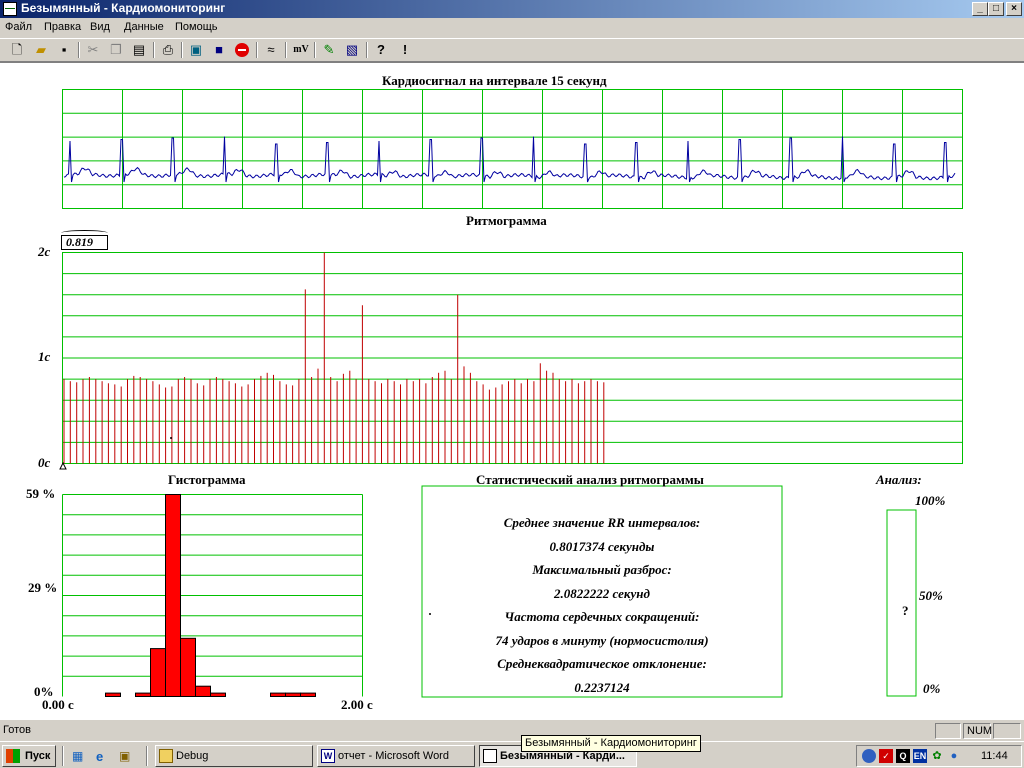 The width and height of the screenshot is (1024, 768). I want to click on status-text: Готов, so click(17, 730).